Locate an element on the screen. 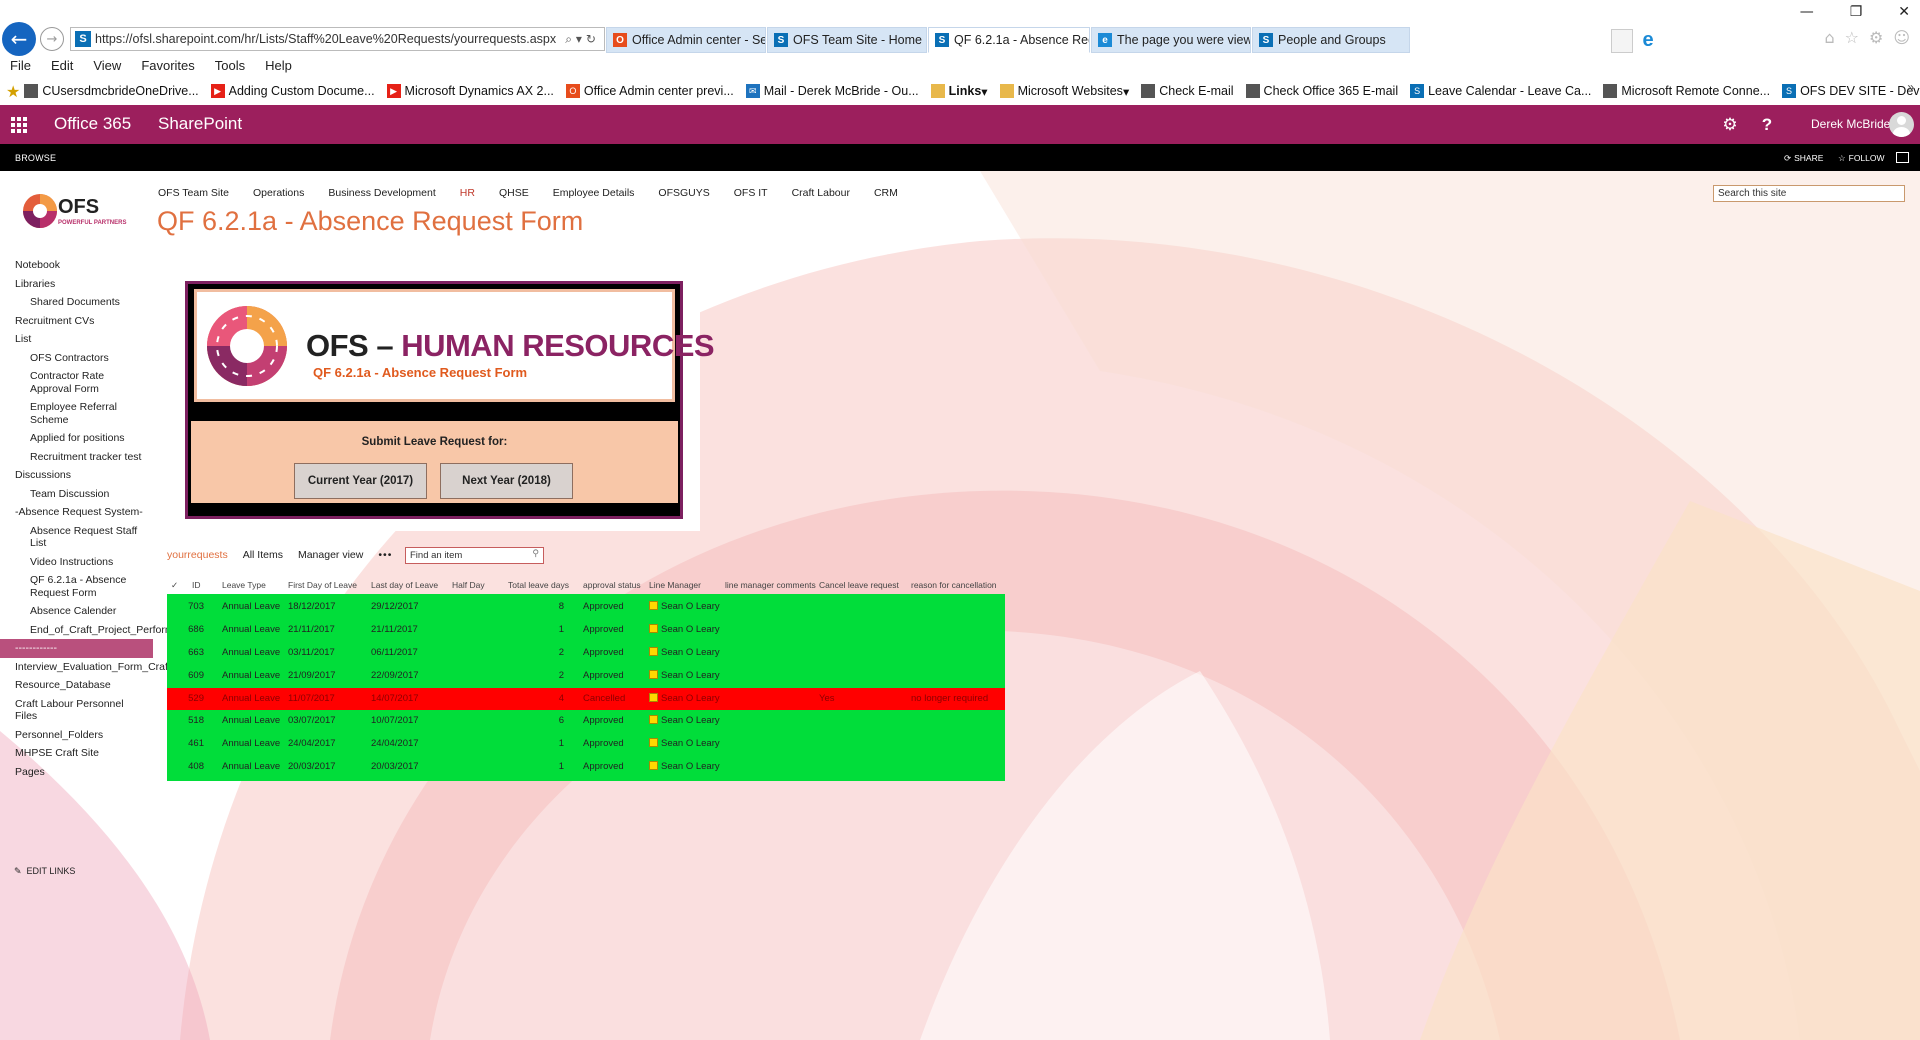 This screenshot has width=1920, height=1040. search-icon: ⚲ is located at coordinates (535, 554).